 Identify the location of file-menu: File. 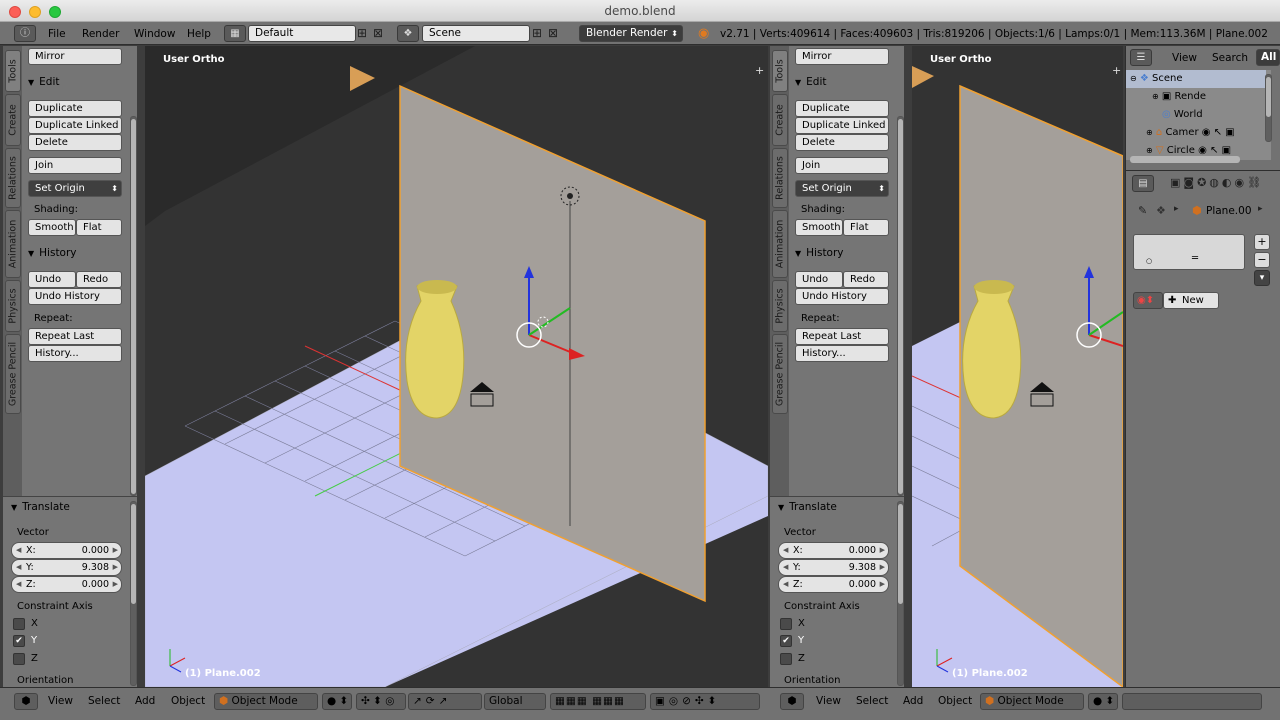
(57, 34).